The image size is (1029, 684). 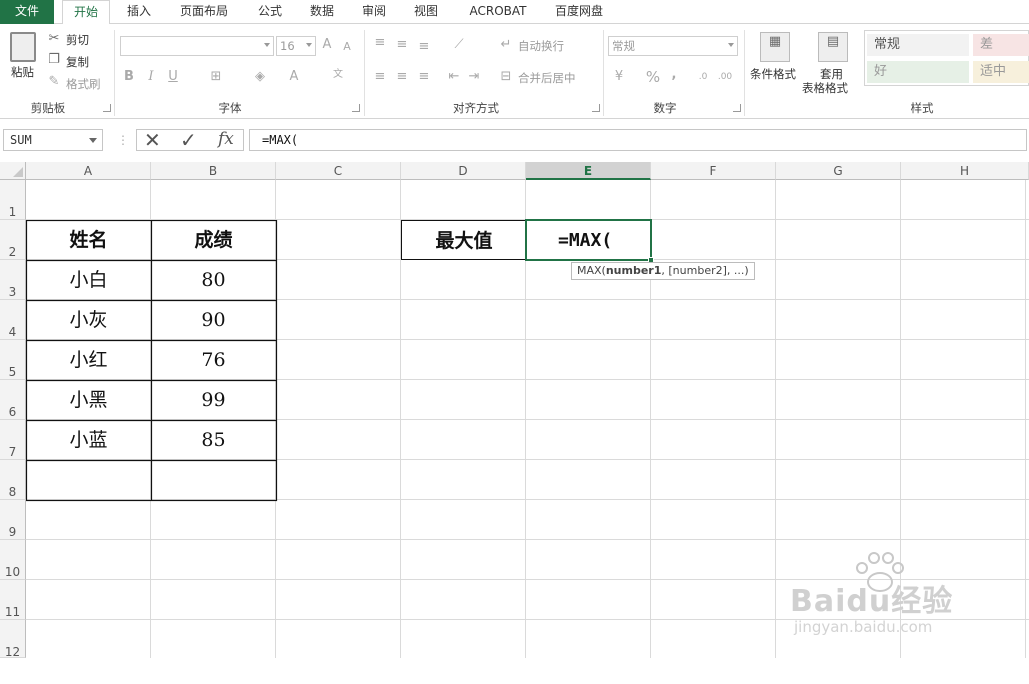 What do you see at coordinates (965, 171) in the screenshot?
I see `column-header-h: H` at bounding box center [965, 171].